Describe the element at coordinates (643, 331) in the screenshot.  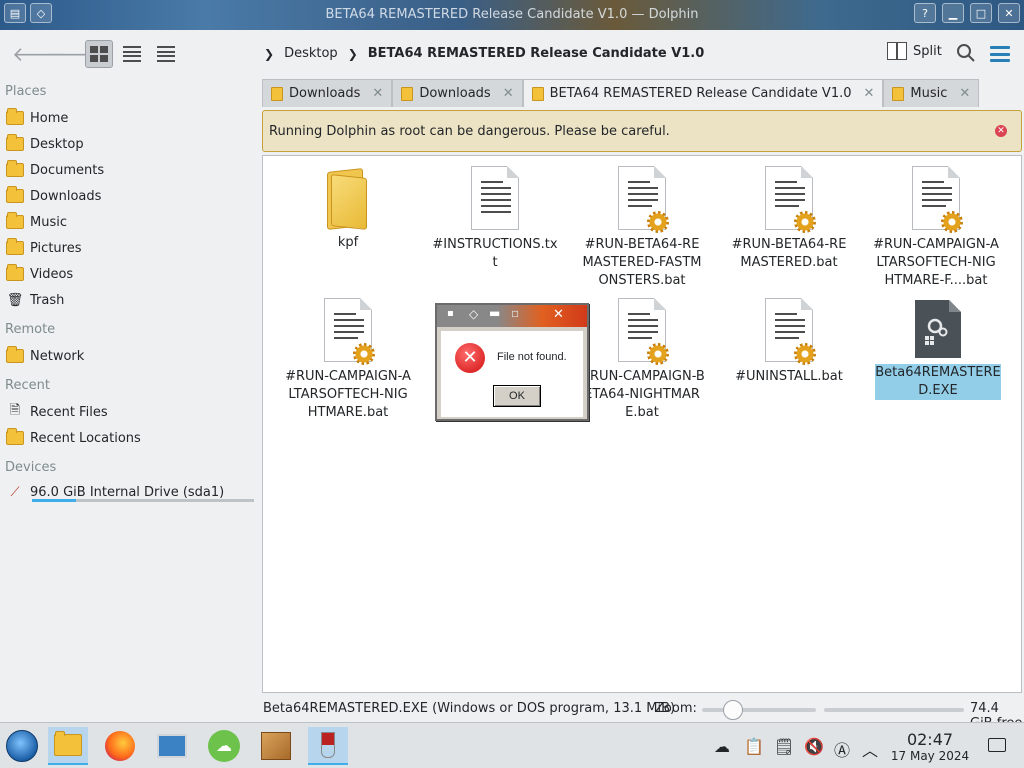
I see `batch-file-icon` at that location.